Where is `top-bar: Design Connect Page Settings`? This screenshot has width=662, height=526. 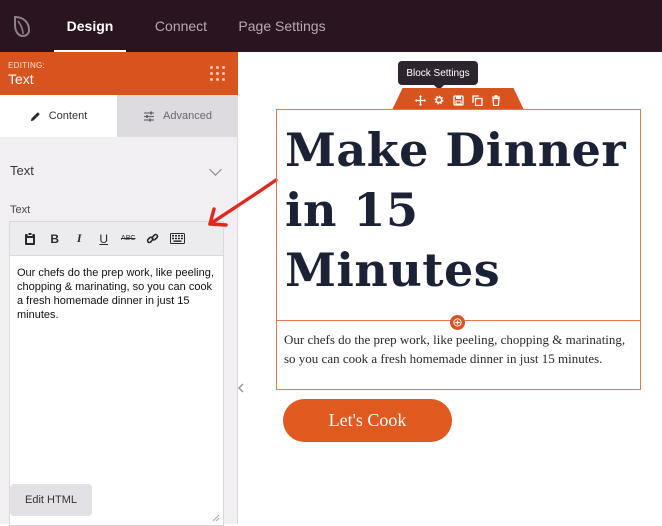
top-bar: Design Connect Page Settings is located at coordinates (331, 26).